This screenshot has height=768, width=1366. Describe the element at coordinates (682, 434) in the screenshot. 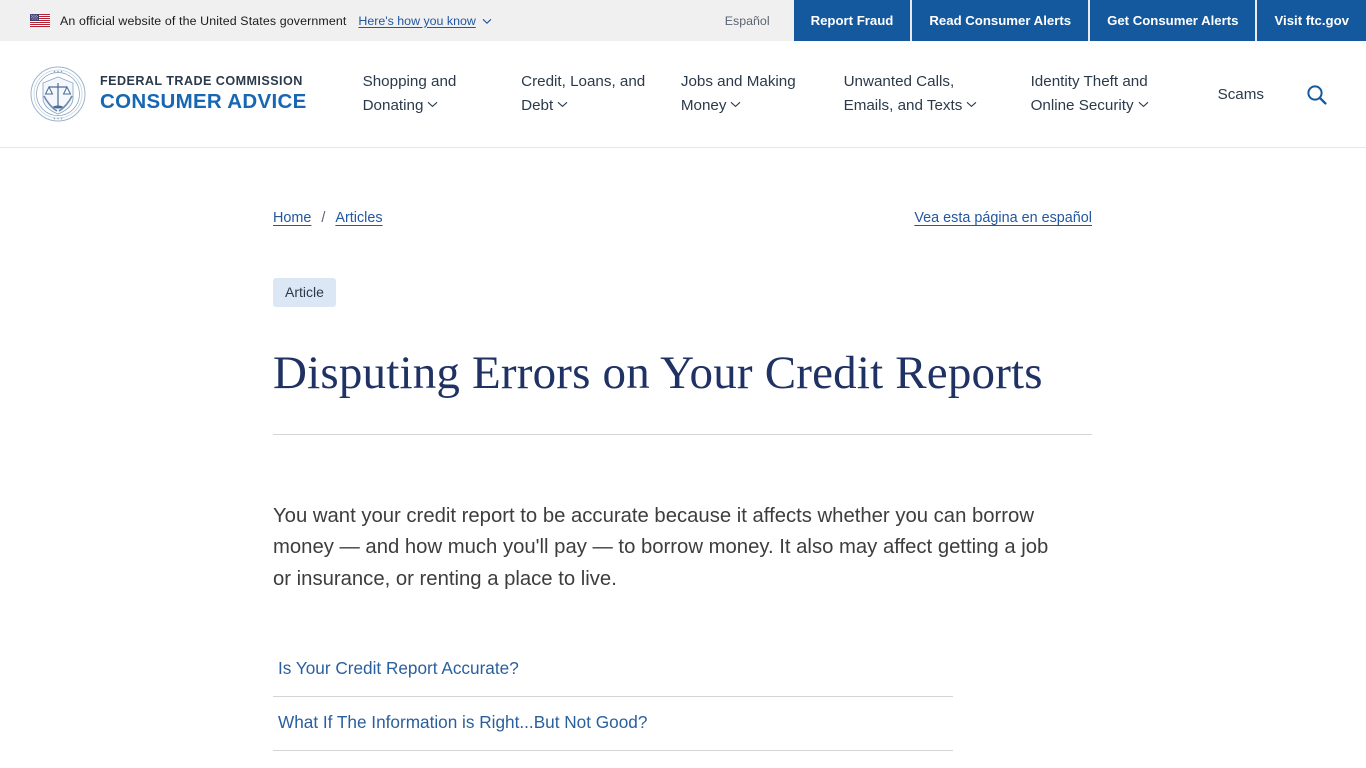

I see `title-divider` at that location.